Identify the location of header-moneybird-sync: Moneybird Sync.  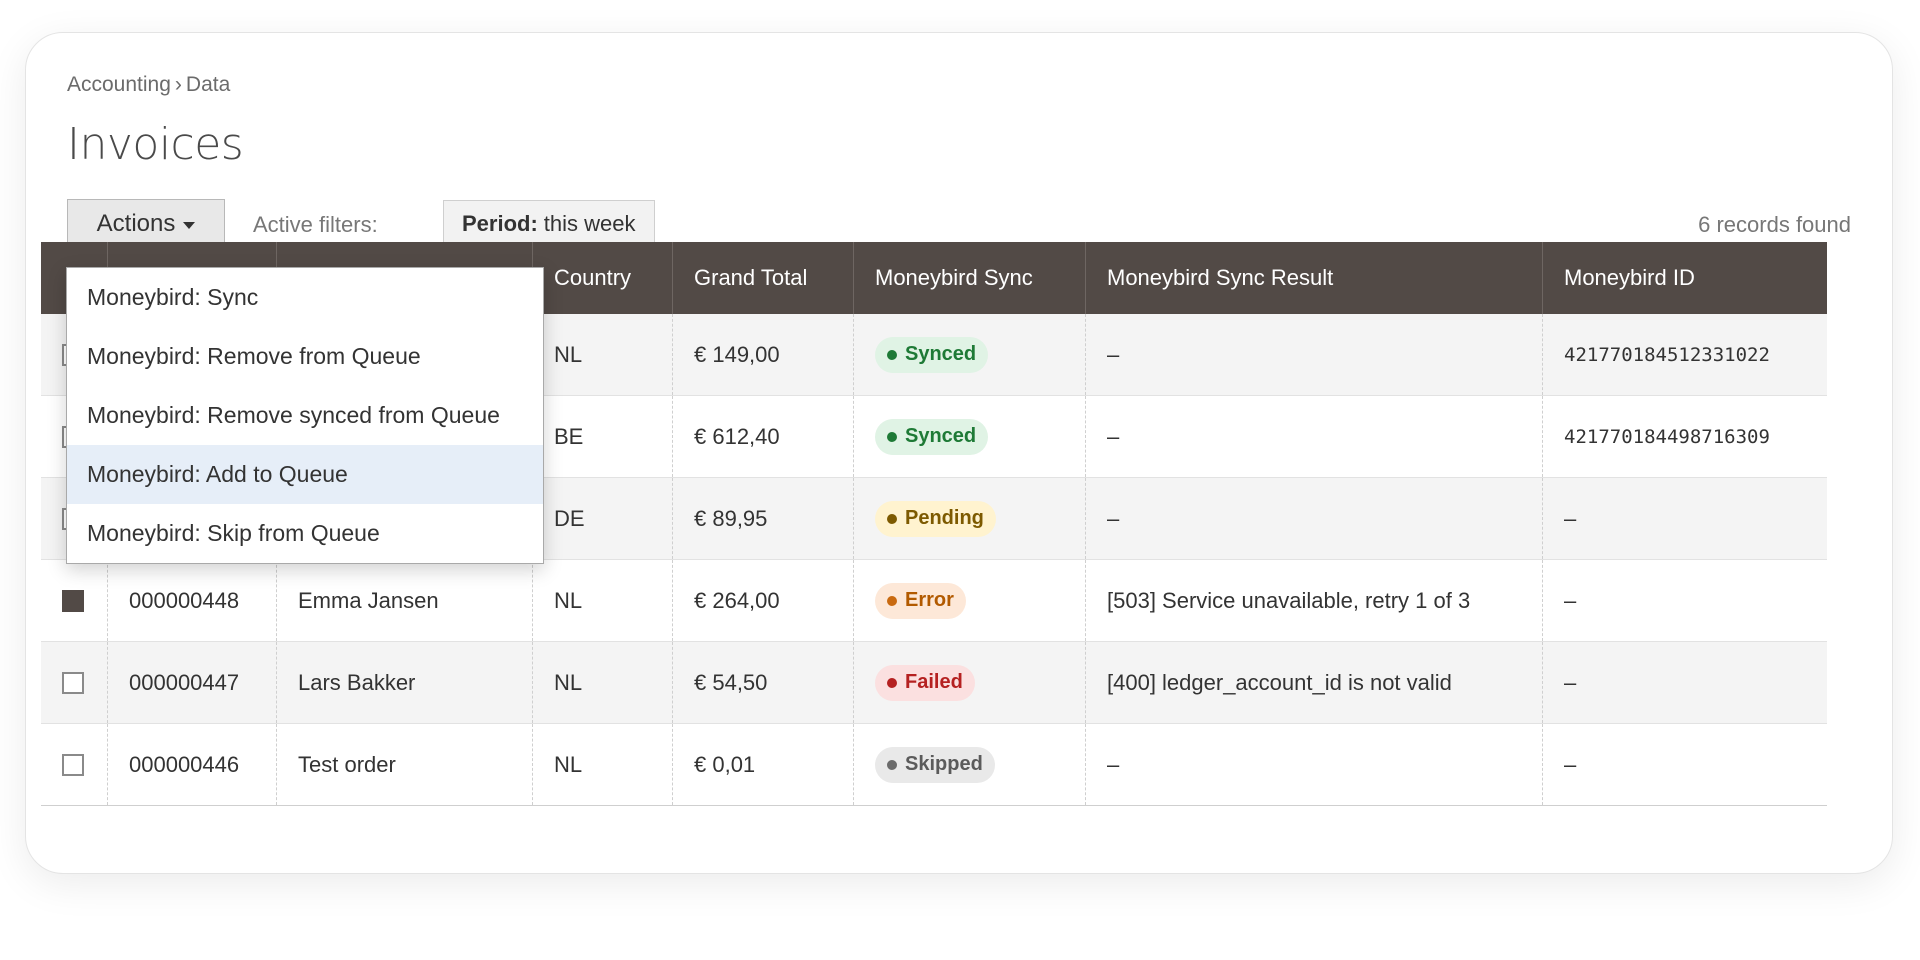
(970, 278).